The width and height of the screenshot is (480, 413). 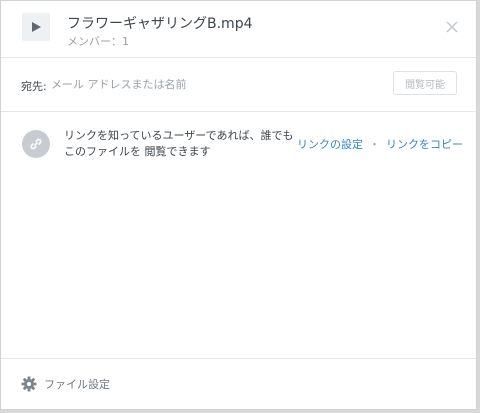 I want to click on gear-icon, so click(x=29, y=384).